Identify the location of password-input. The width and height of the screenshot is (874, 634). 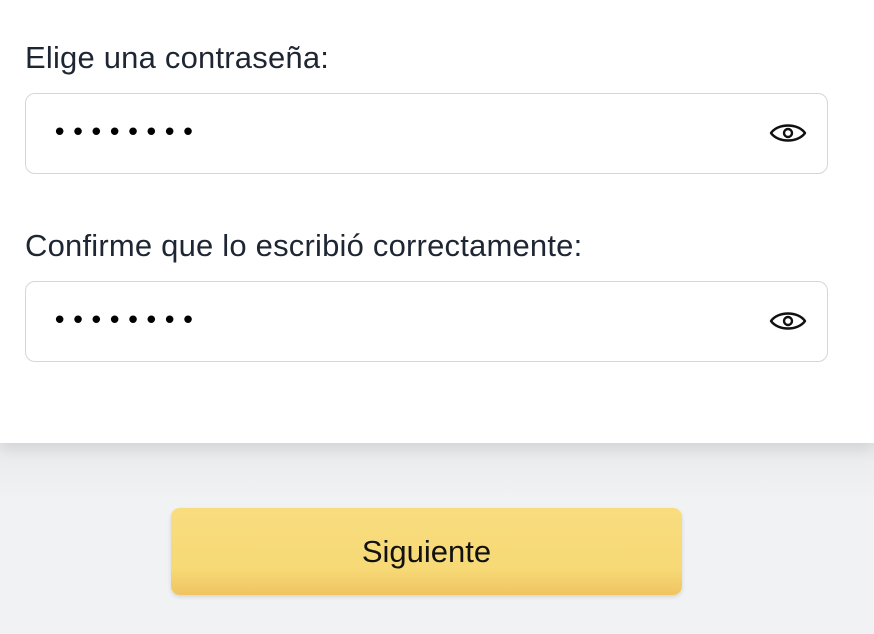
(402, 133).